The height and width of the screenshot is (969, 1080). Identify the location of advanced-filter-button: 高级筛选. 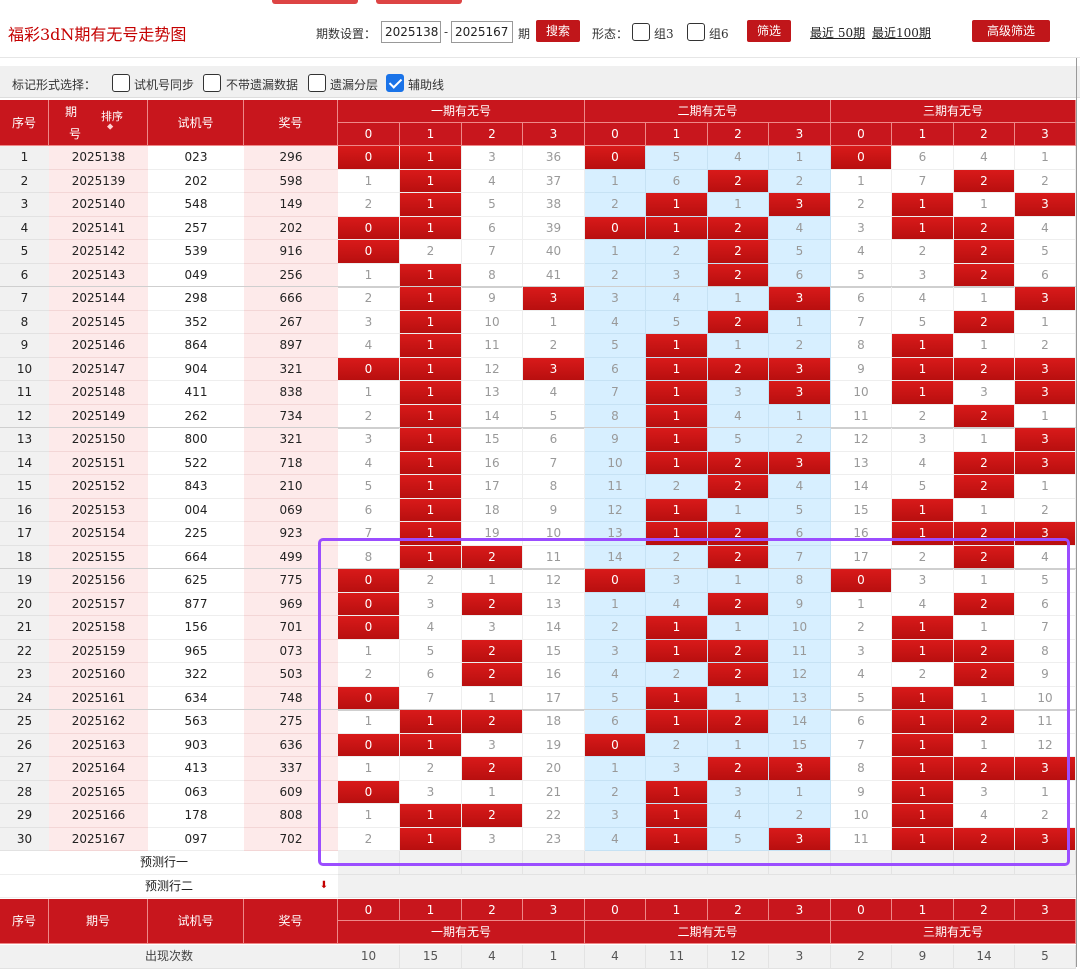
(1011, 31).